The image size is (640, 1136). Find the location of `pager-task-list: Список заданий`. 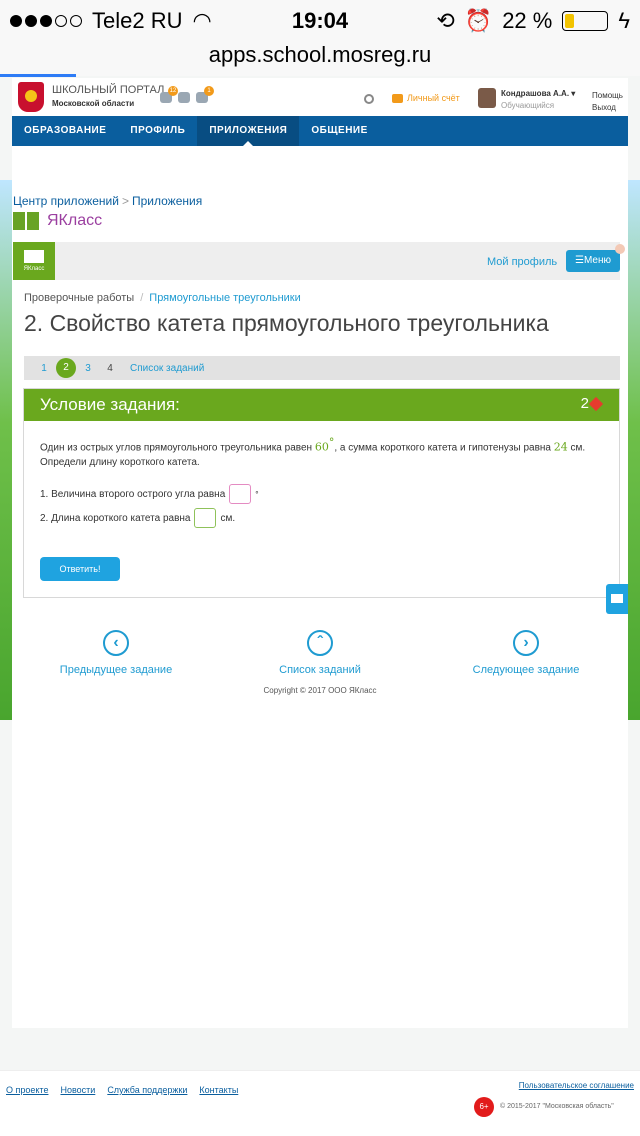

pager-task-list: Список заданий is located at coordinates (167, 368).